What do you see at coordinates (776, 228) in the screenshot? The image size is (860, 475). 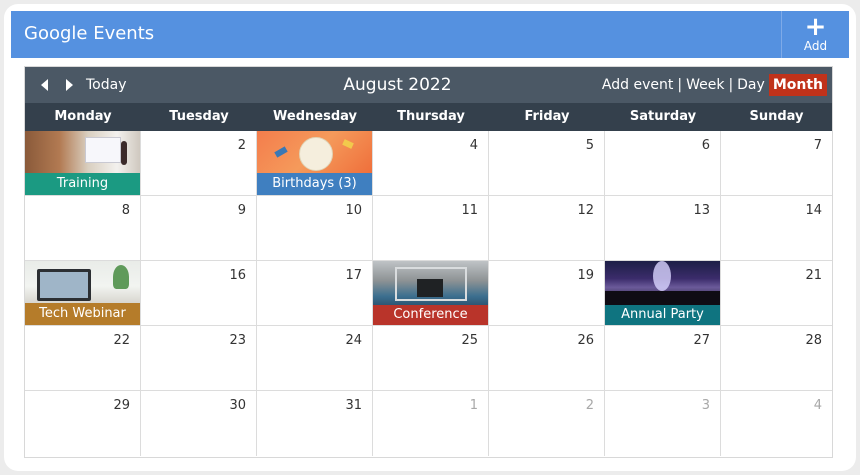 I see `day-cell: 14` at bounding box center [776, 228].